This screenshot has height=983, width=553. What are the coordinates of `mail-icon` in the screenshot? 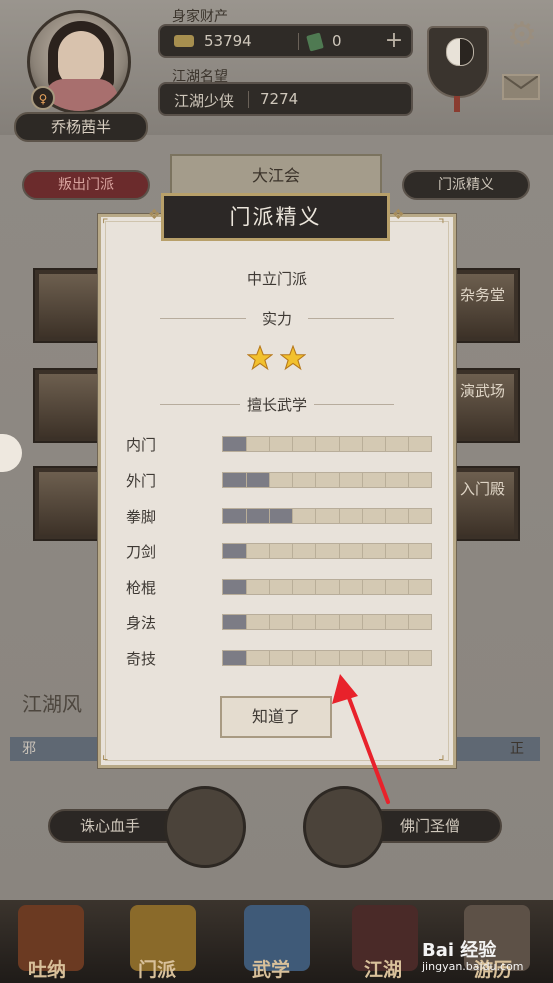 It's located at (521, 87).